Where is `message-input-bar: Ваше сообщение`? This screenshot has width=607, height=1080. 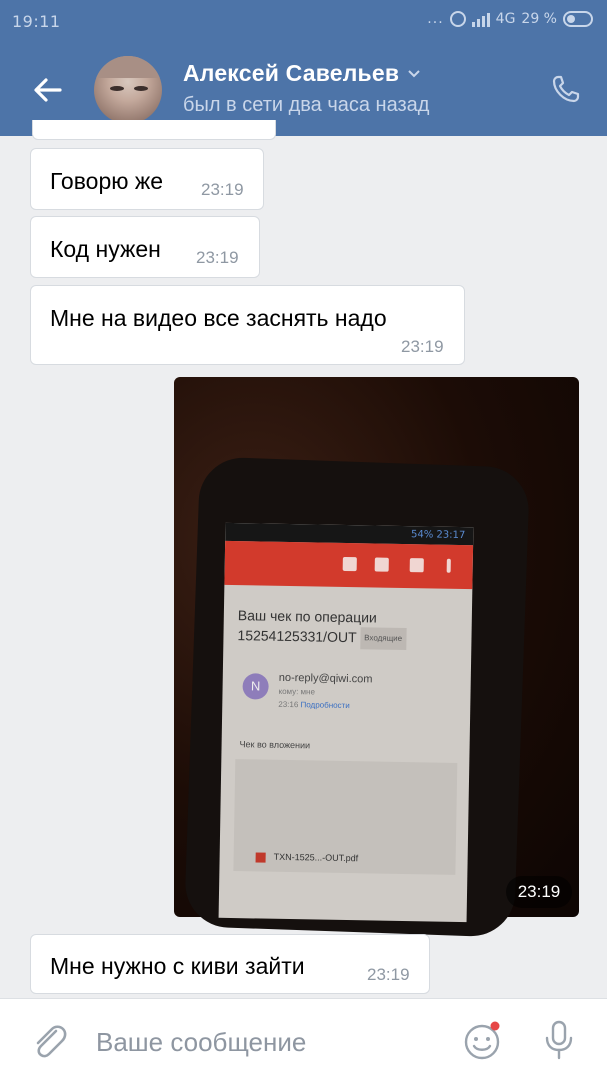
message-input-bar: Ваше сообщение is located at coordinates (303, 1039).